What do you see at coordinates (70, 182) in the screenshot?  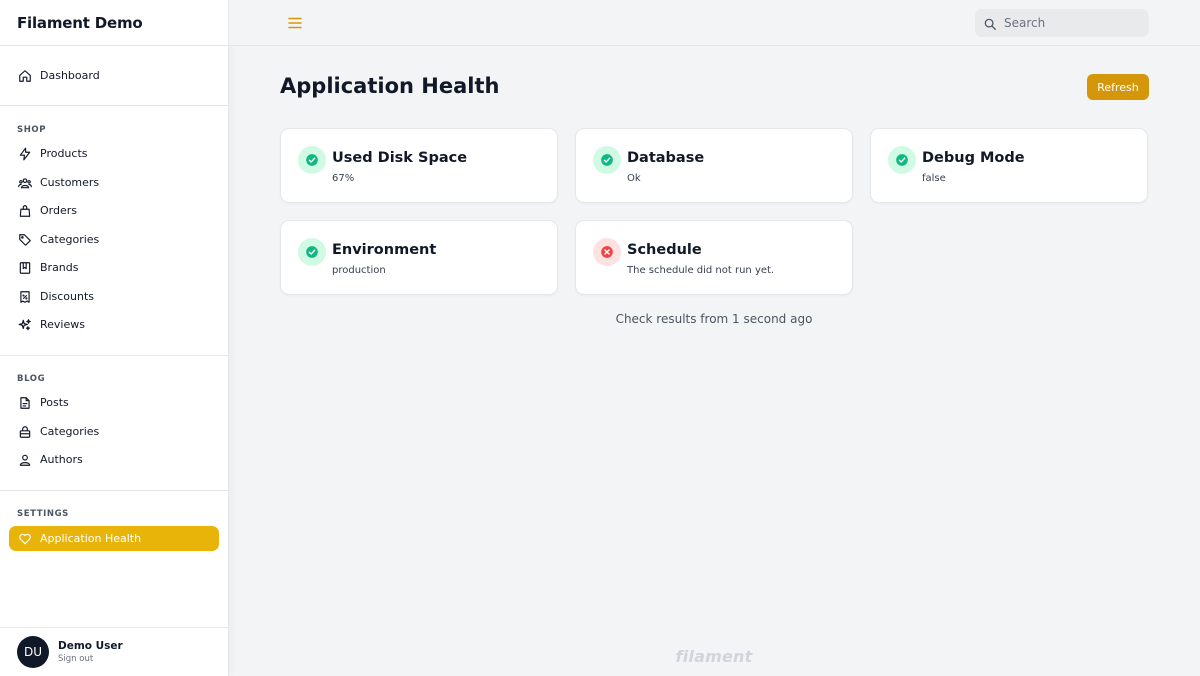 I see `sidebar-item-label: Customers` at bounding box center [70, 182].